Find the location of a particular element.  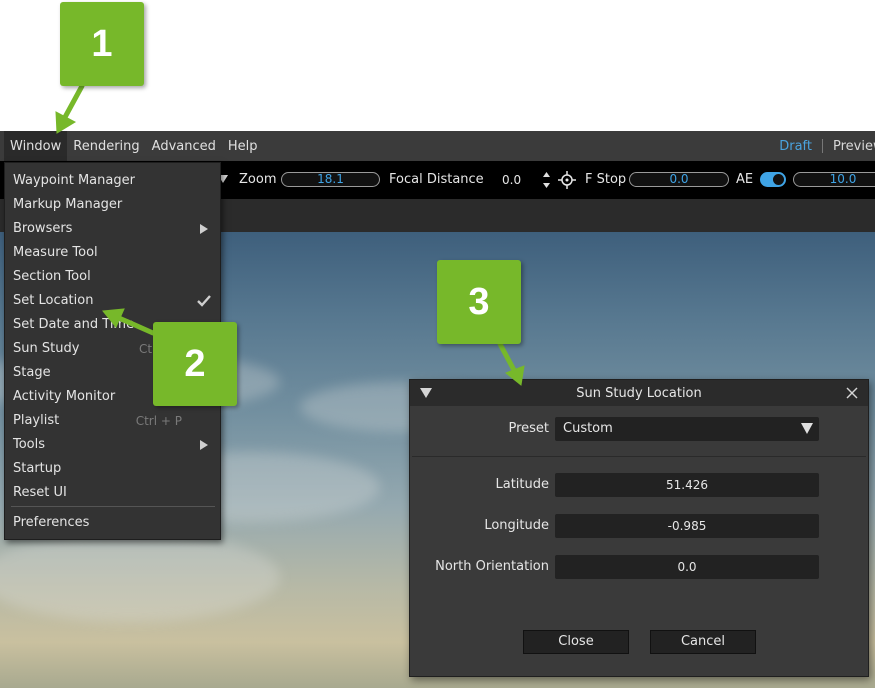

mode-draft-button: Draft is located at coordinates (795, 146).